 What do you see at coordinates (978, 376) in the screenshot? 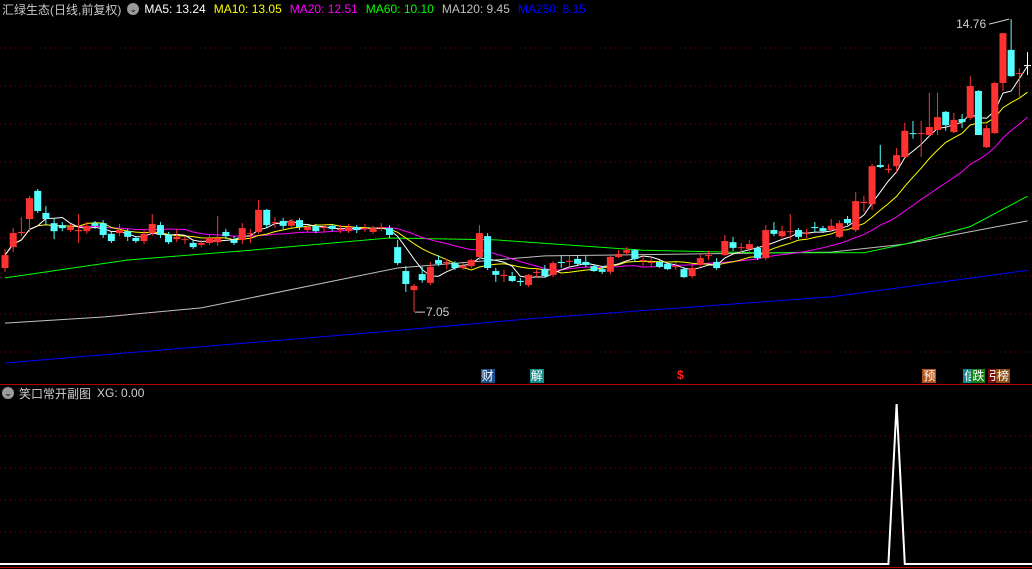
I see `event-marker: 跌` at bounding box center [978, 376].